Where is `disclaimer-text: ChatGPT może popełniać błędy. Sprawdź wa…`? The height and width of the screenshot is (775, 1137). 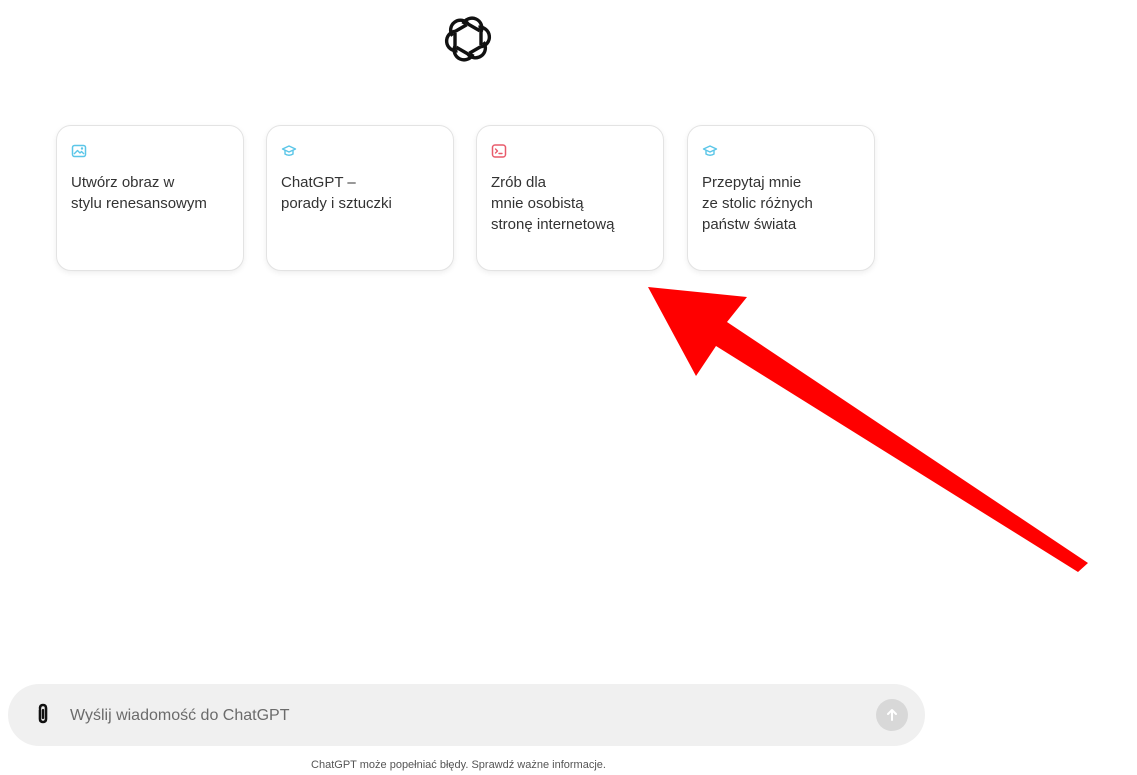 disclaimer-text: ChatGPT może popełniać błędy. Sprawdź wa… is located at coordinates (458, 765).